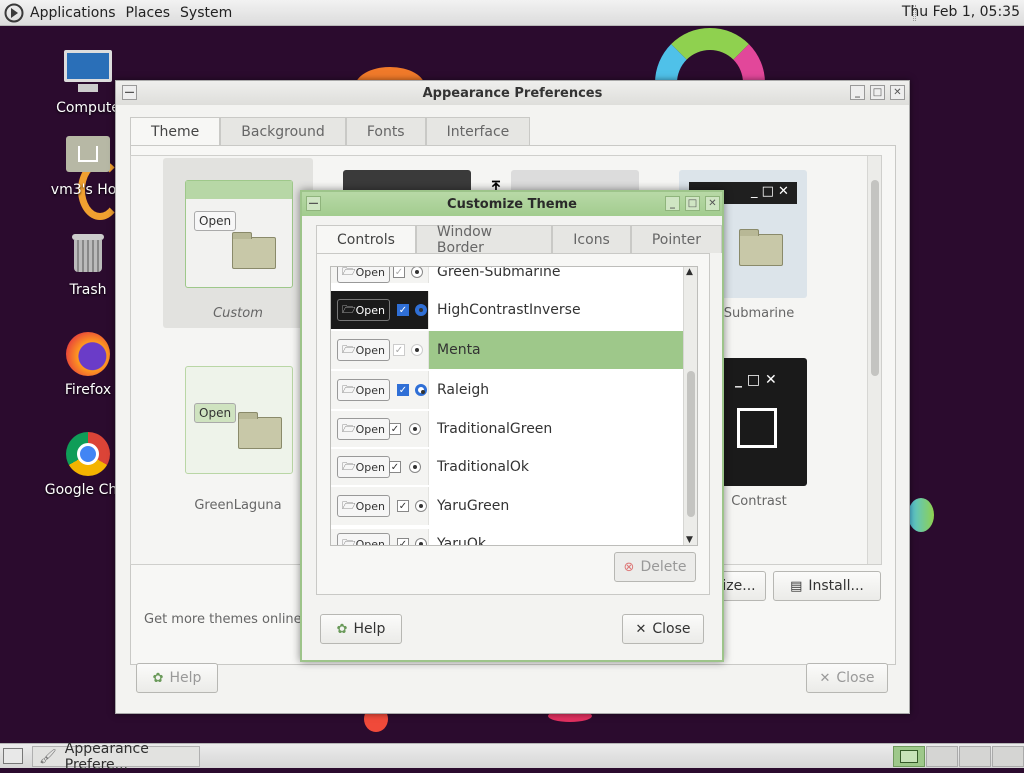  What do you see at coordinates (855, 678) in the screenshot?
I see `close-button-label: Close` at bounding box center [855, 678].